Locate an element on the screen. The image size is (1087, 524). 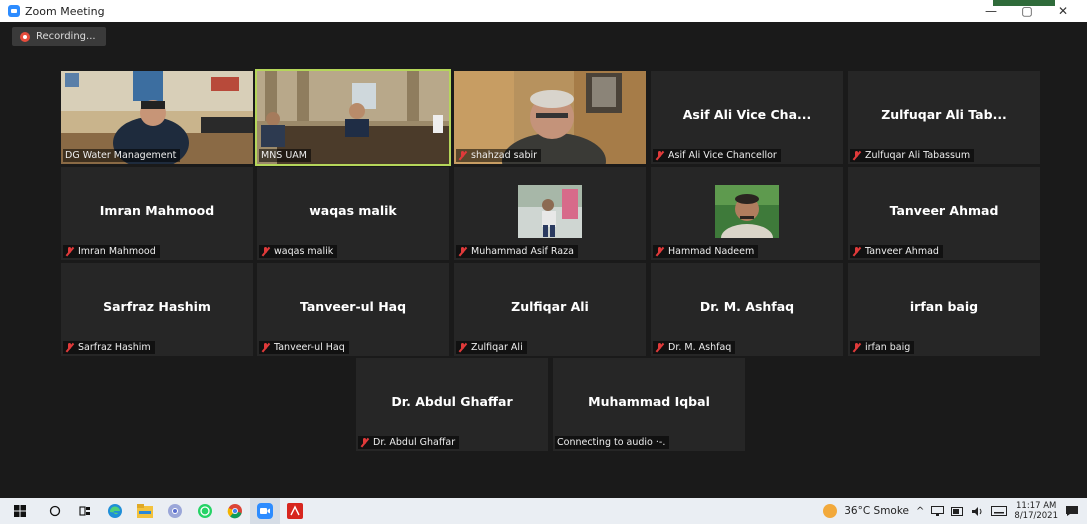
participant-tile: Imran Mahmood Imran Mahmood is located at coordinates (157, 213).